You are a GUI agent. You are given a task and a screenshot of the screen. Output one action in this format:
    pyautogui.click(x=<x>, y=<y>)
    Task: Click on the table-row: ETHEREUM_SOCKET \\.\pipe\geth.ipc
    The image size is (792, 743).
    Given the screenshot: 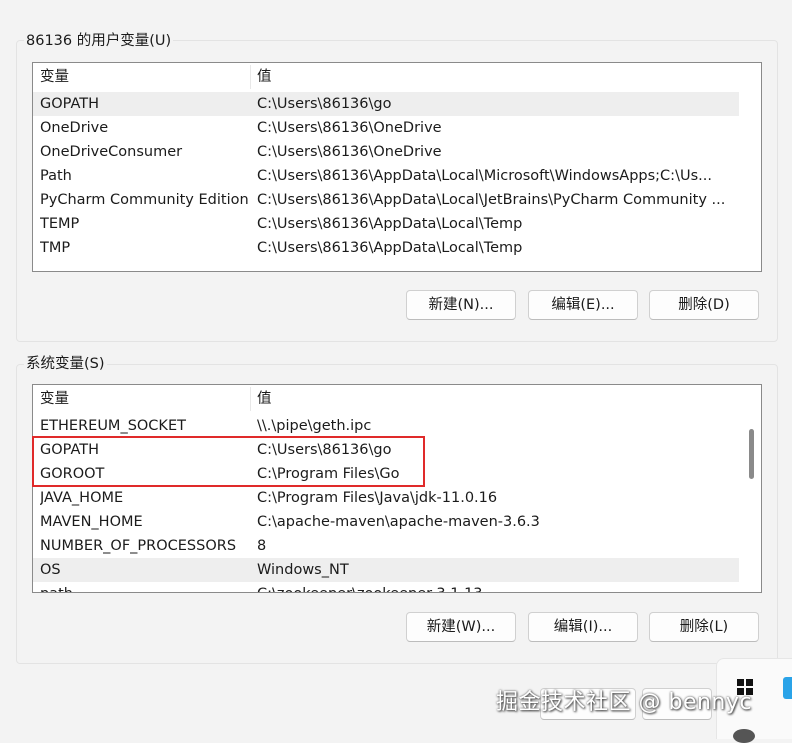 What is the action you would take?
    pyautogui.click(x=386, y=426)
    